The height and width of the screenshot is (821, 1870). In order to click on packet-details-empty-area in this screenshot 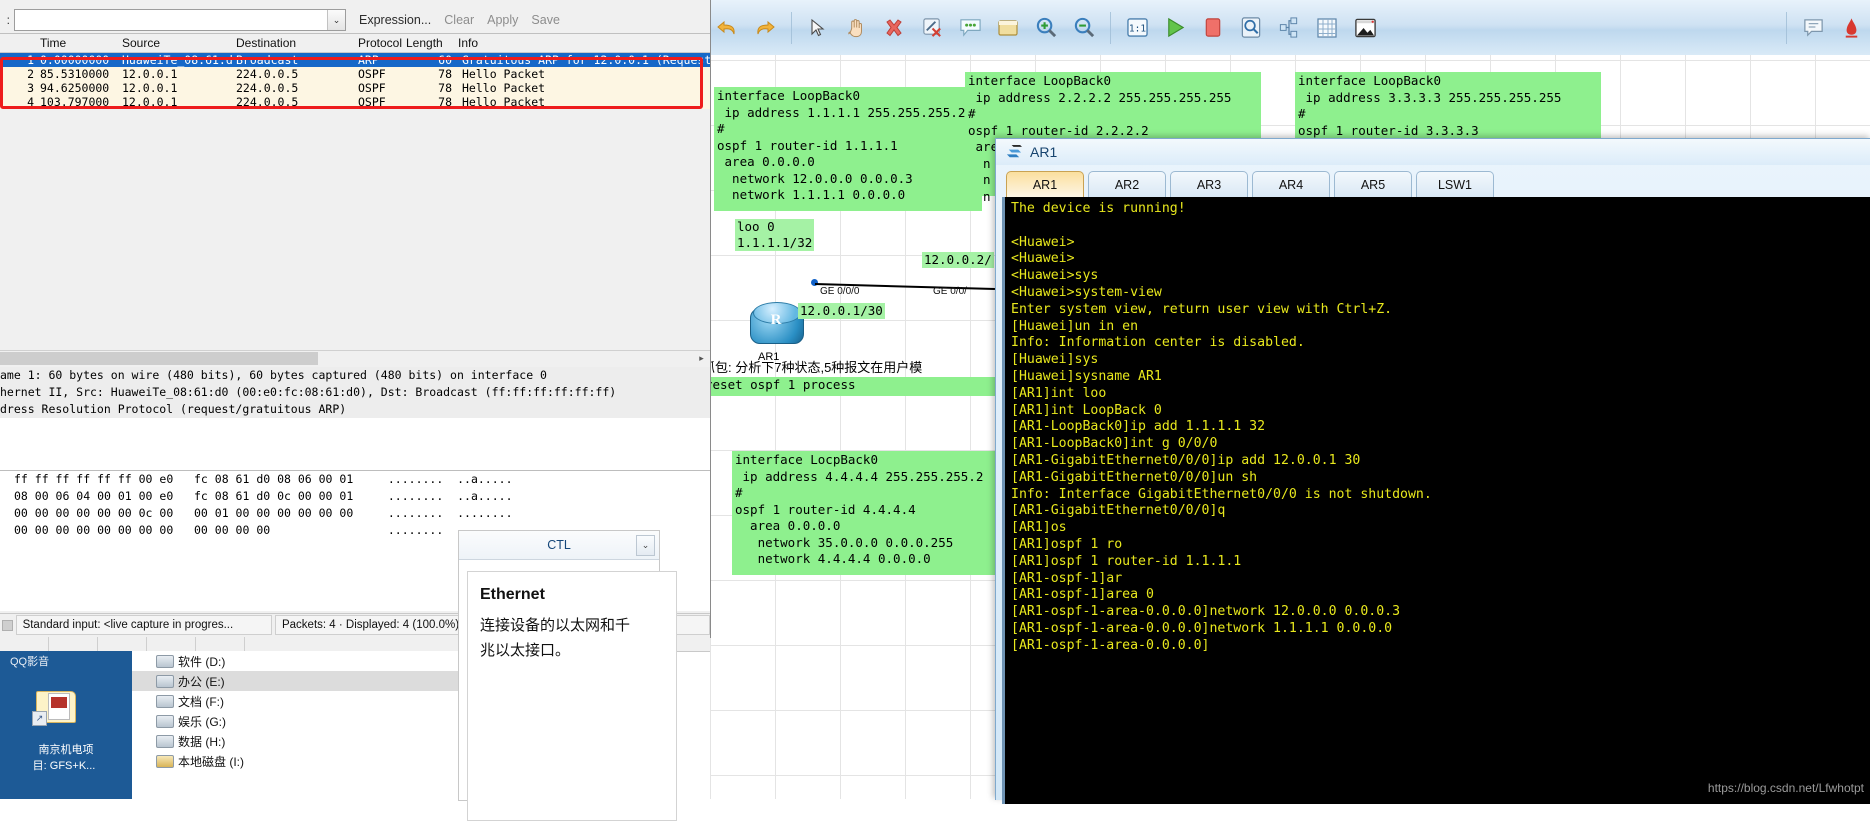, I will do `click(355, 457)`.